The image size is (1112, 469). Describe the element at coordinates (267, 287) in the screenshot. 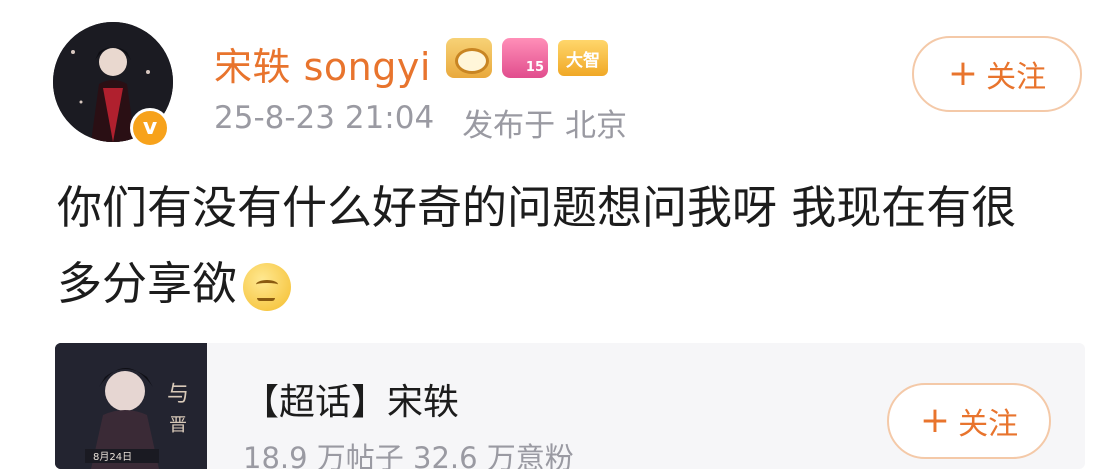

I see `thinking-emoji-icon` at that location.